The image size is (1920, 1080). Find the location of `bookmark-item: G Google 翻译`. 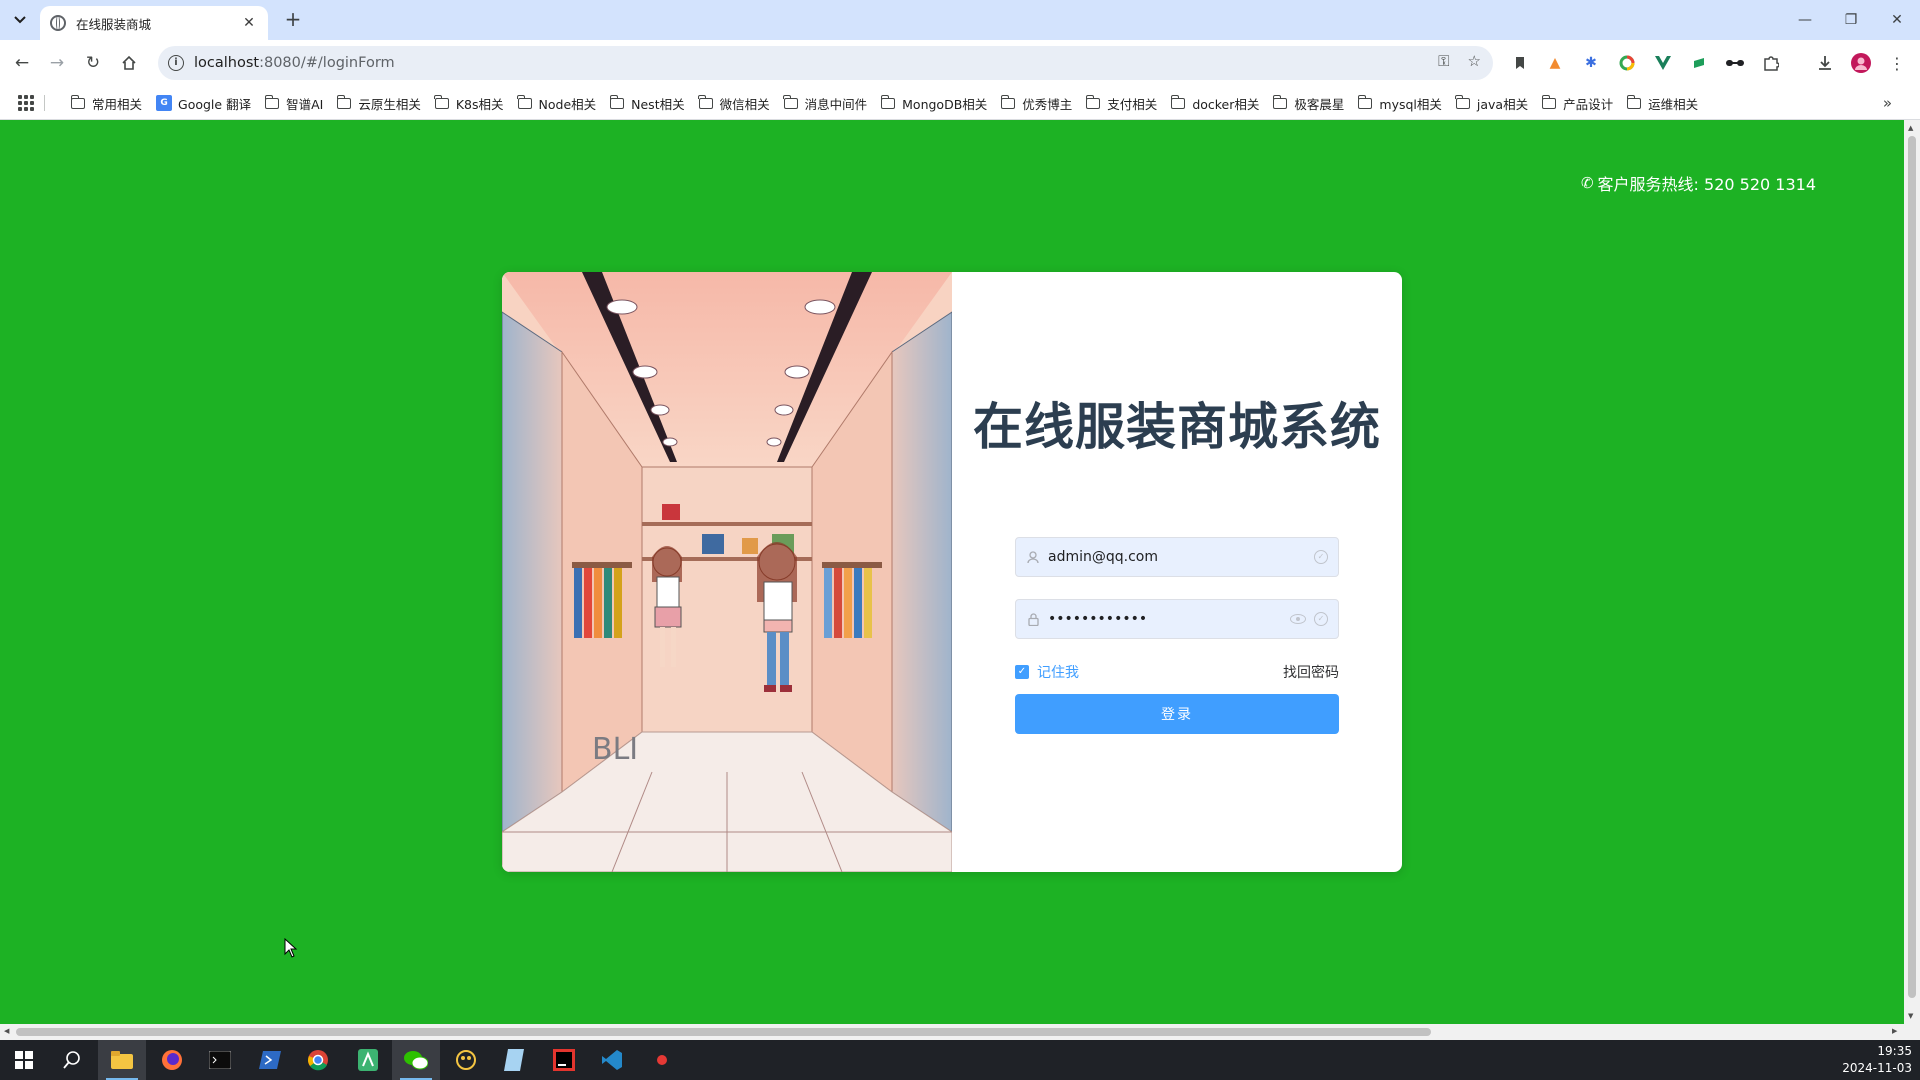

bookmark-item: G Google 翻译 is located at coordinates (203, 103).